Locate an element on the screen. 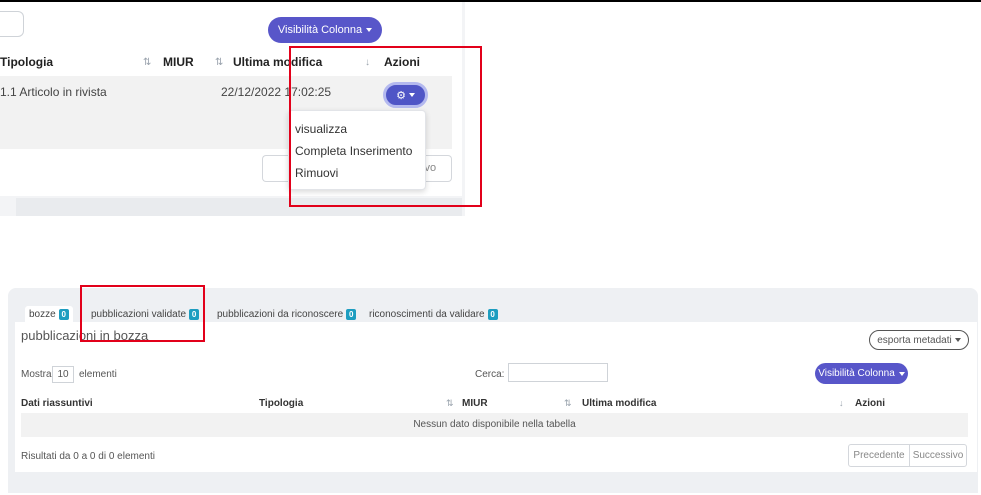 This screenshot has height=495, width=981. column-visibility-button-lower: Visibilità Colonna is located at coordinates (861, 373).